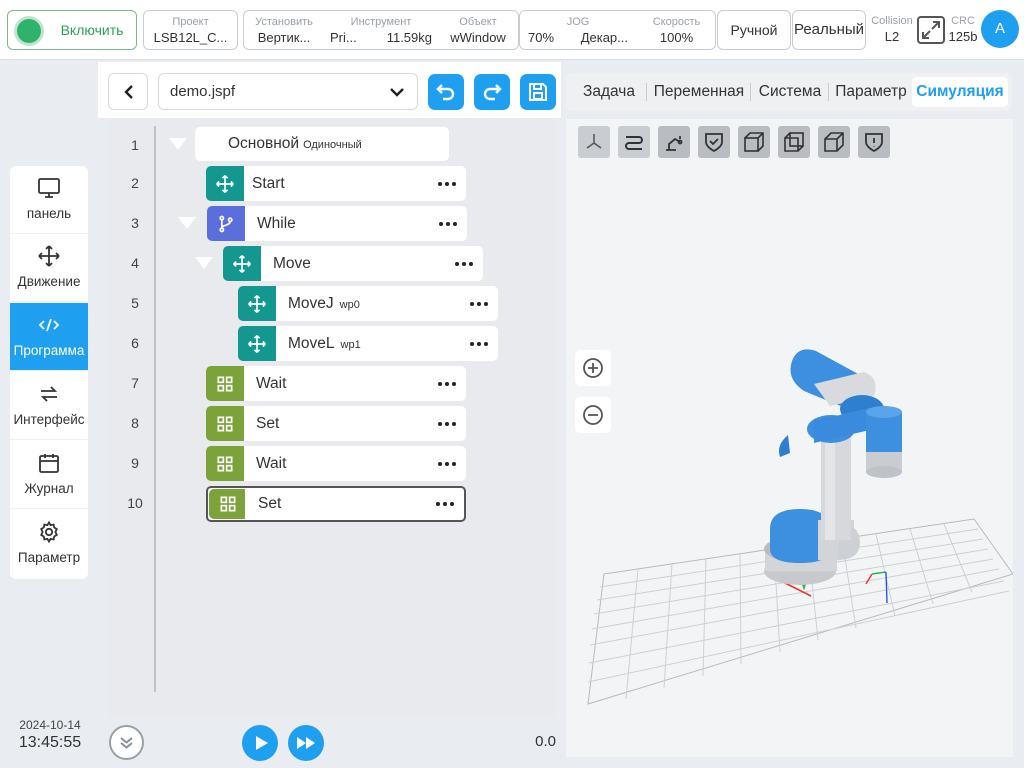 The image size is (1024, 768). I want to click on view-path-button, so click(634, 142).